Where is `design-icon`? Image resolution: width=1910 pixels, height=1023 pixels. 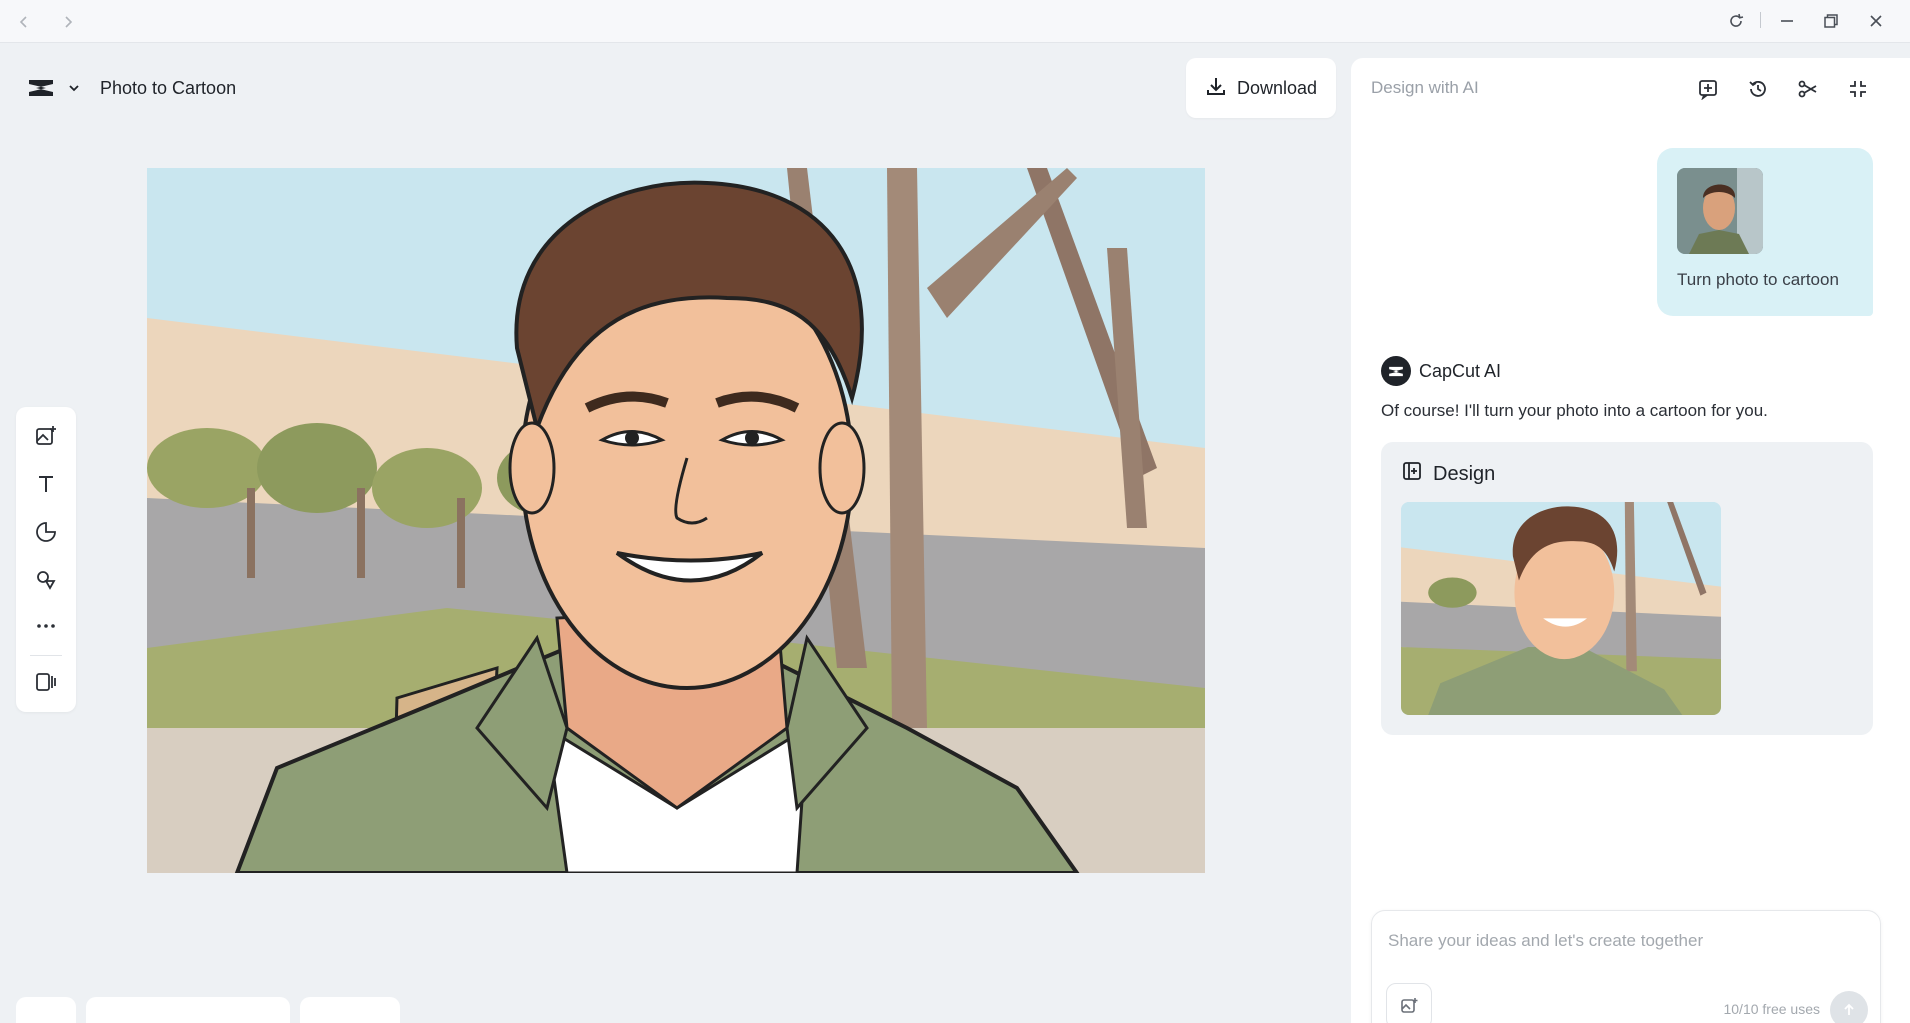
design-icon is located at coordinates (1412, 474).